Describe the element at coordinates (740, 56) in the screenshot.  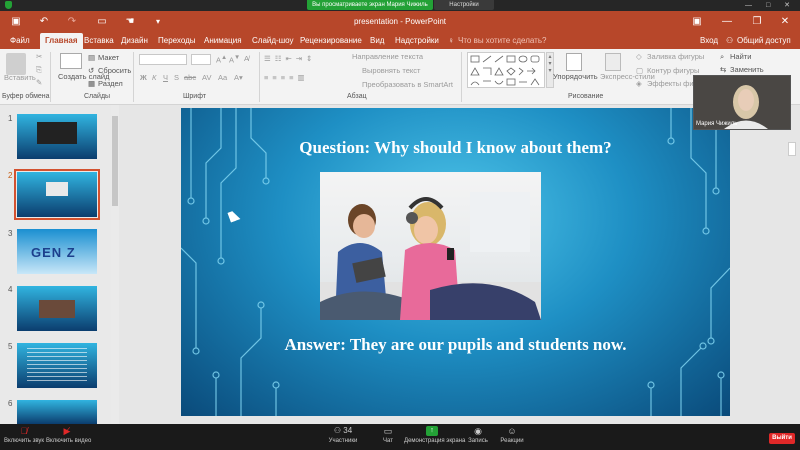
I see `find-button: Найти` at that location.